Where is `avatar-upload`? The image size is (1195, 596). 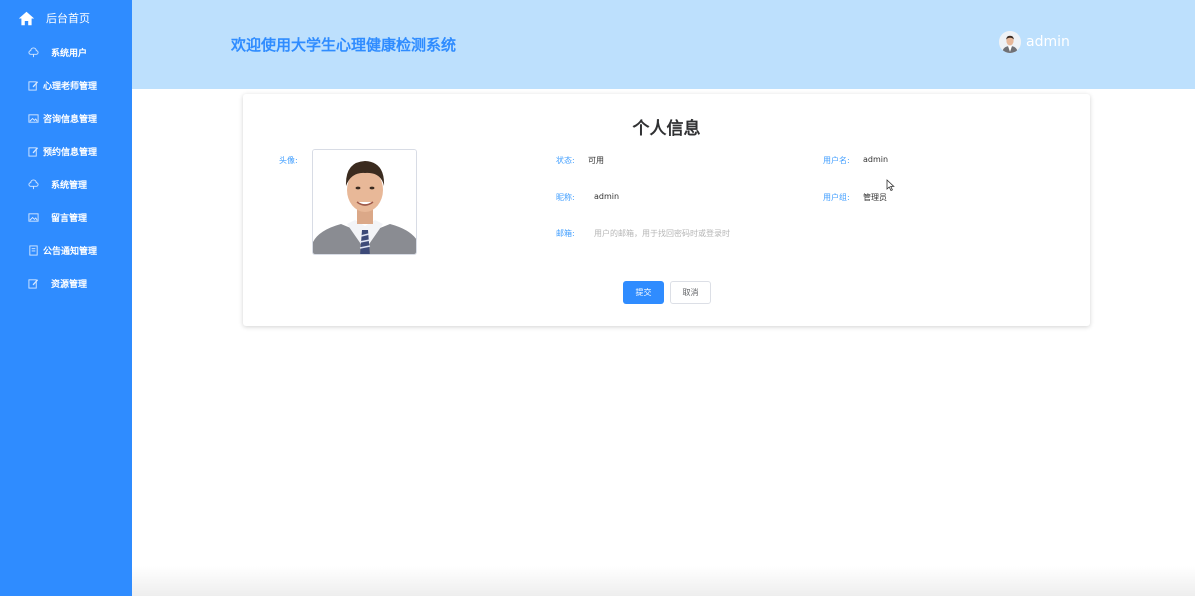 avatar-upload is located at coordinates (364, 202).